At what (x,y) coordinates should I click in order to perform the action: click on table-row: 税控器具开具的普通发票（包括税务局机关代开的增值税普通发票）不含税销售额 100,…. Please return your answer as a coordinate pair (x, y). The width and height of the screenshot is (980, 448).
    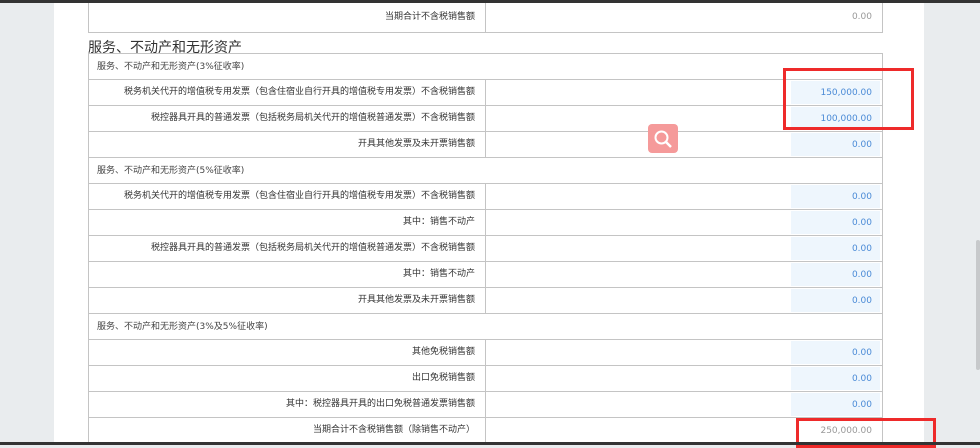
    Looking at the image, I should click on (485, 119).